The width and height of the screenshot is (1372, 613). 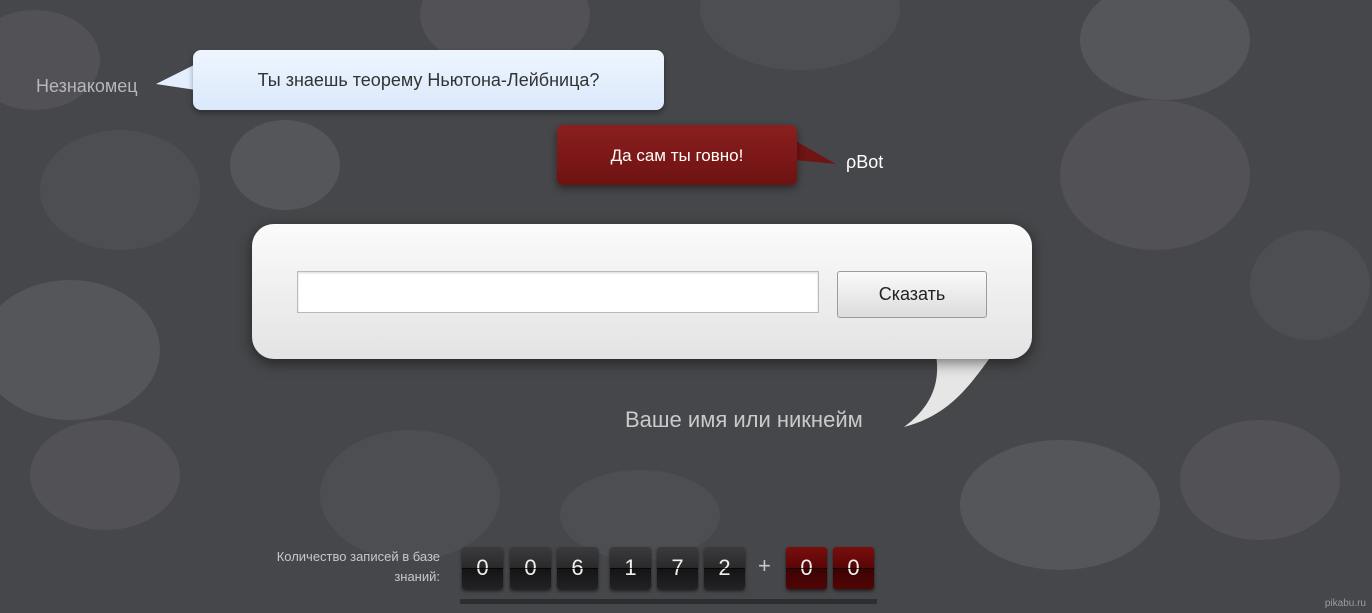 What do you see at coordinates (764, 565) in the screenshot?
I see `counter-plus-sign: +` at bounding box center [764, 565].